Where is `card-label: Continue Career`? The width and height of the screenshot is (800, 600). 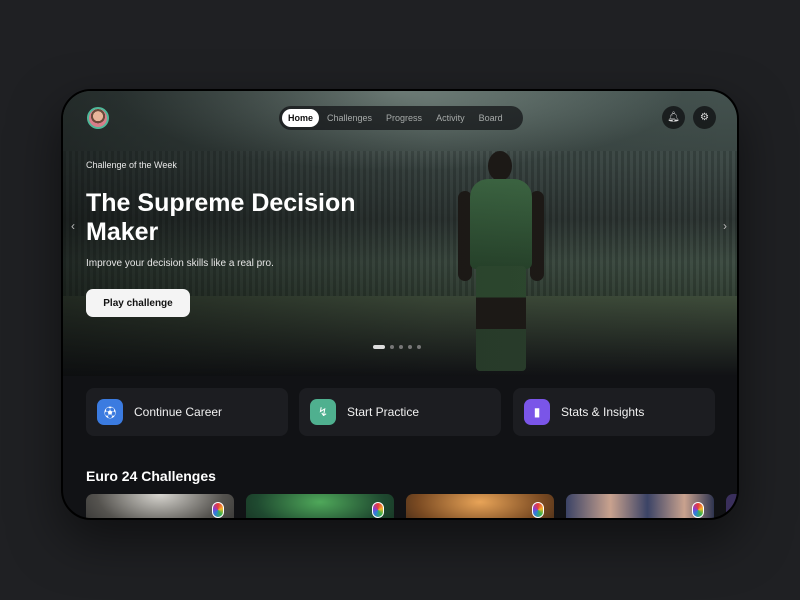
card-label: Continue Career is located at coordinates (178, 412).